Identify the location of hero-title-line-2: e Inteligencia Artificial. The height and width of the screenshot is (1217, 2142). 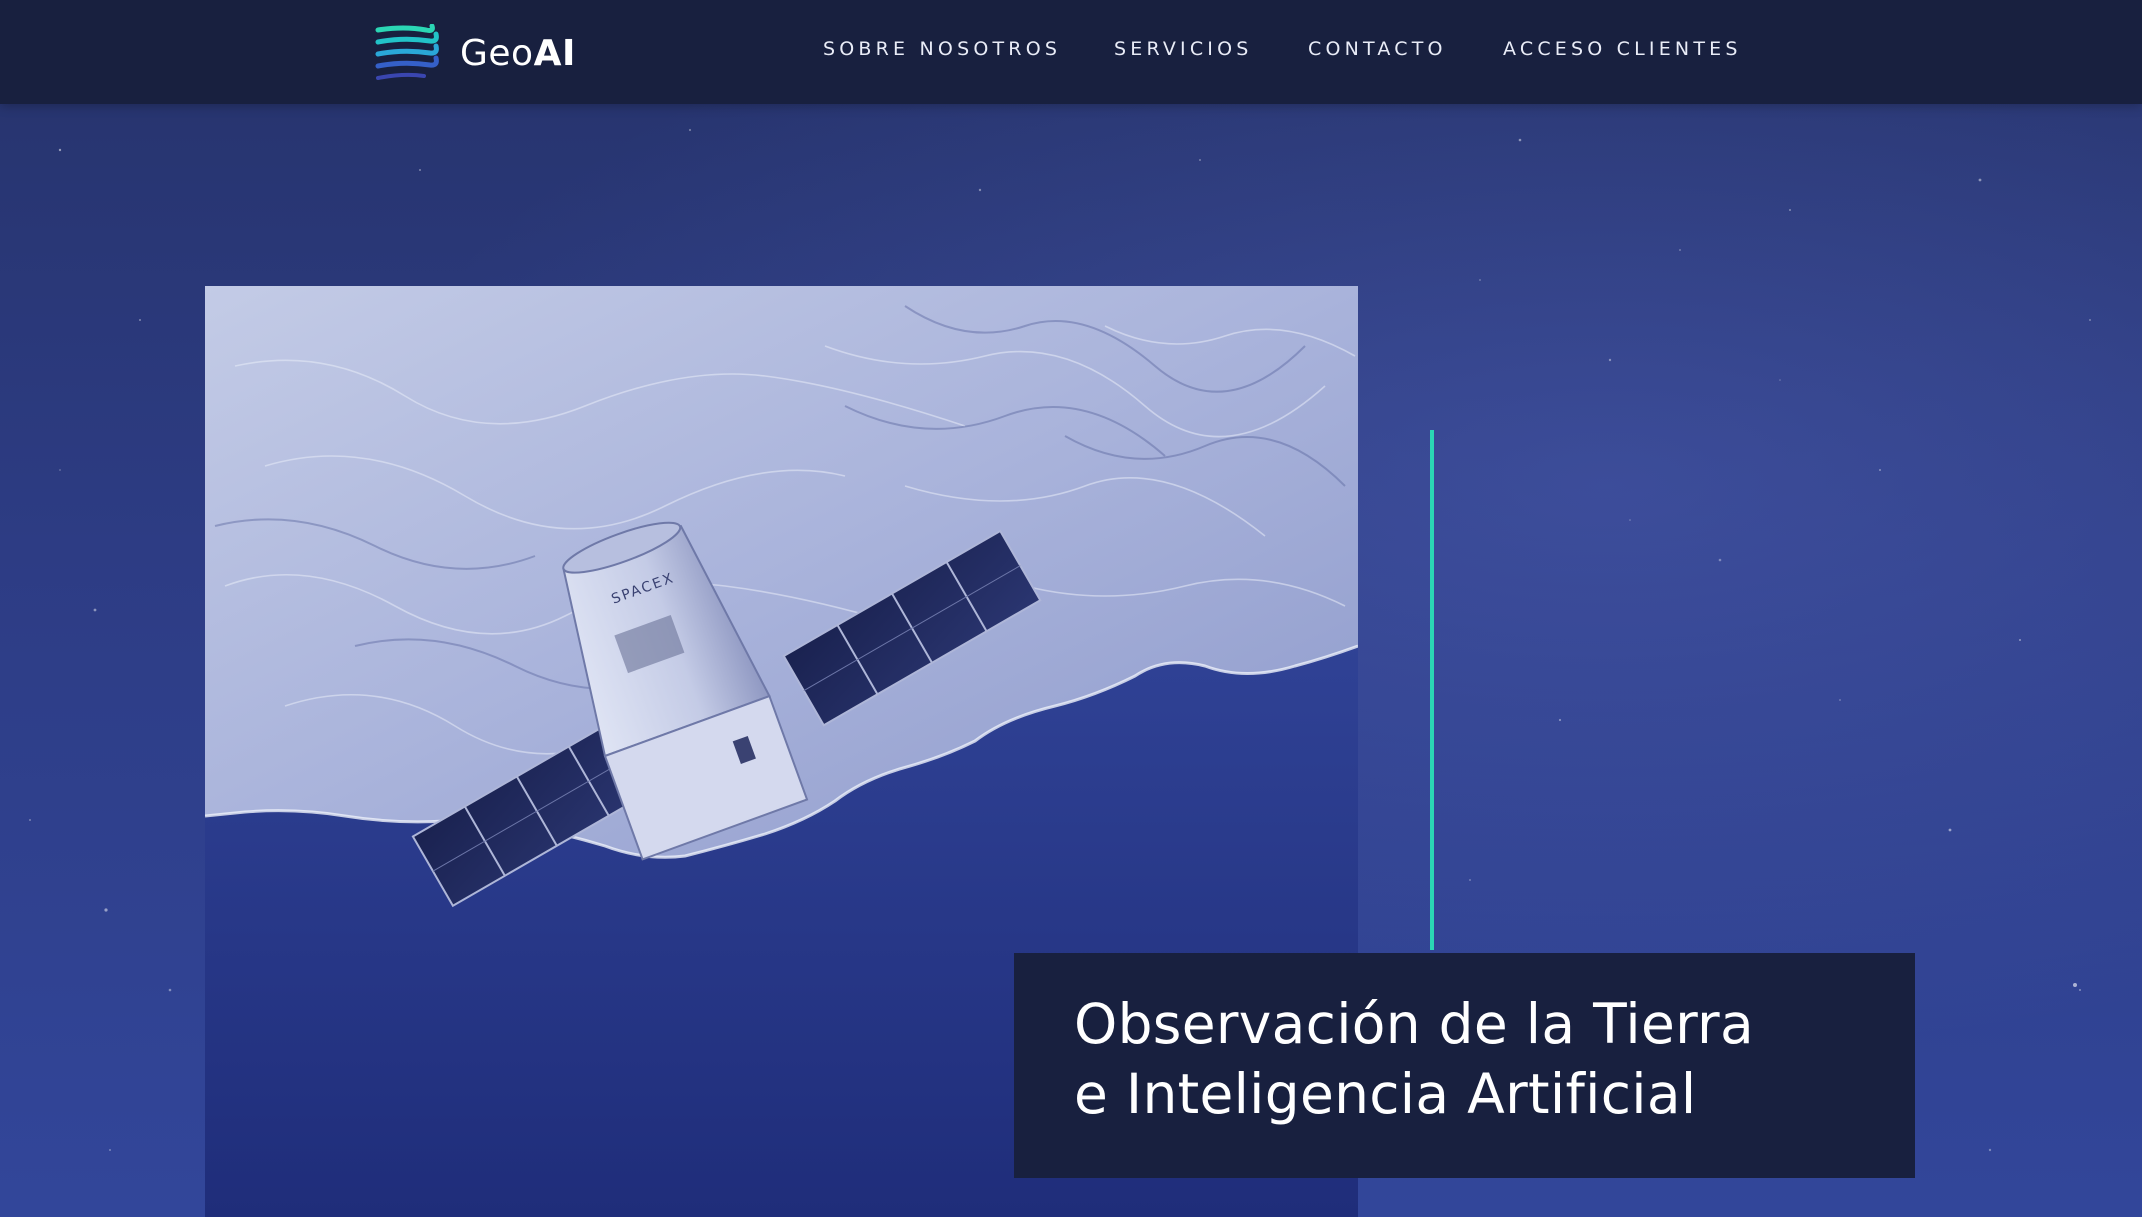
(1385, 1094).